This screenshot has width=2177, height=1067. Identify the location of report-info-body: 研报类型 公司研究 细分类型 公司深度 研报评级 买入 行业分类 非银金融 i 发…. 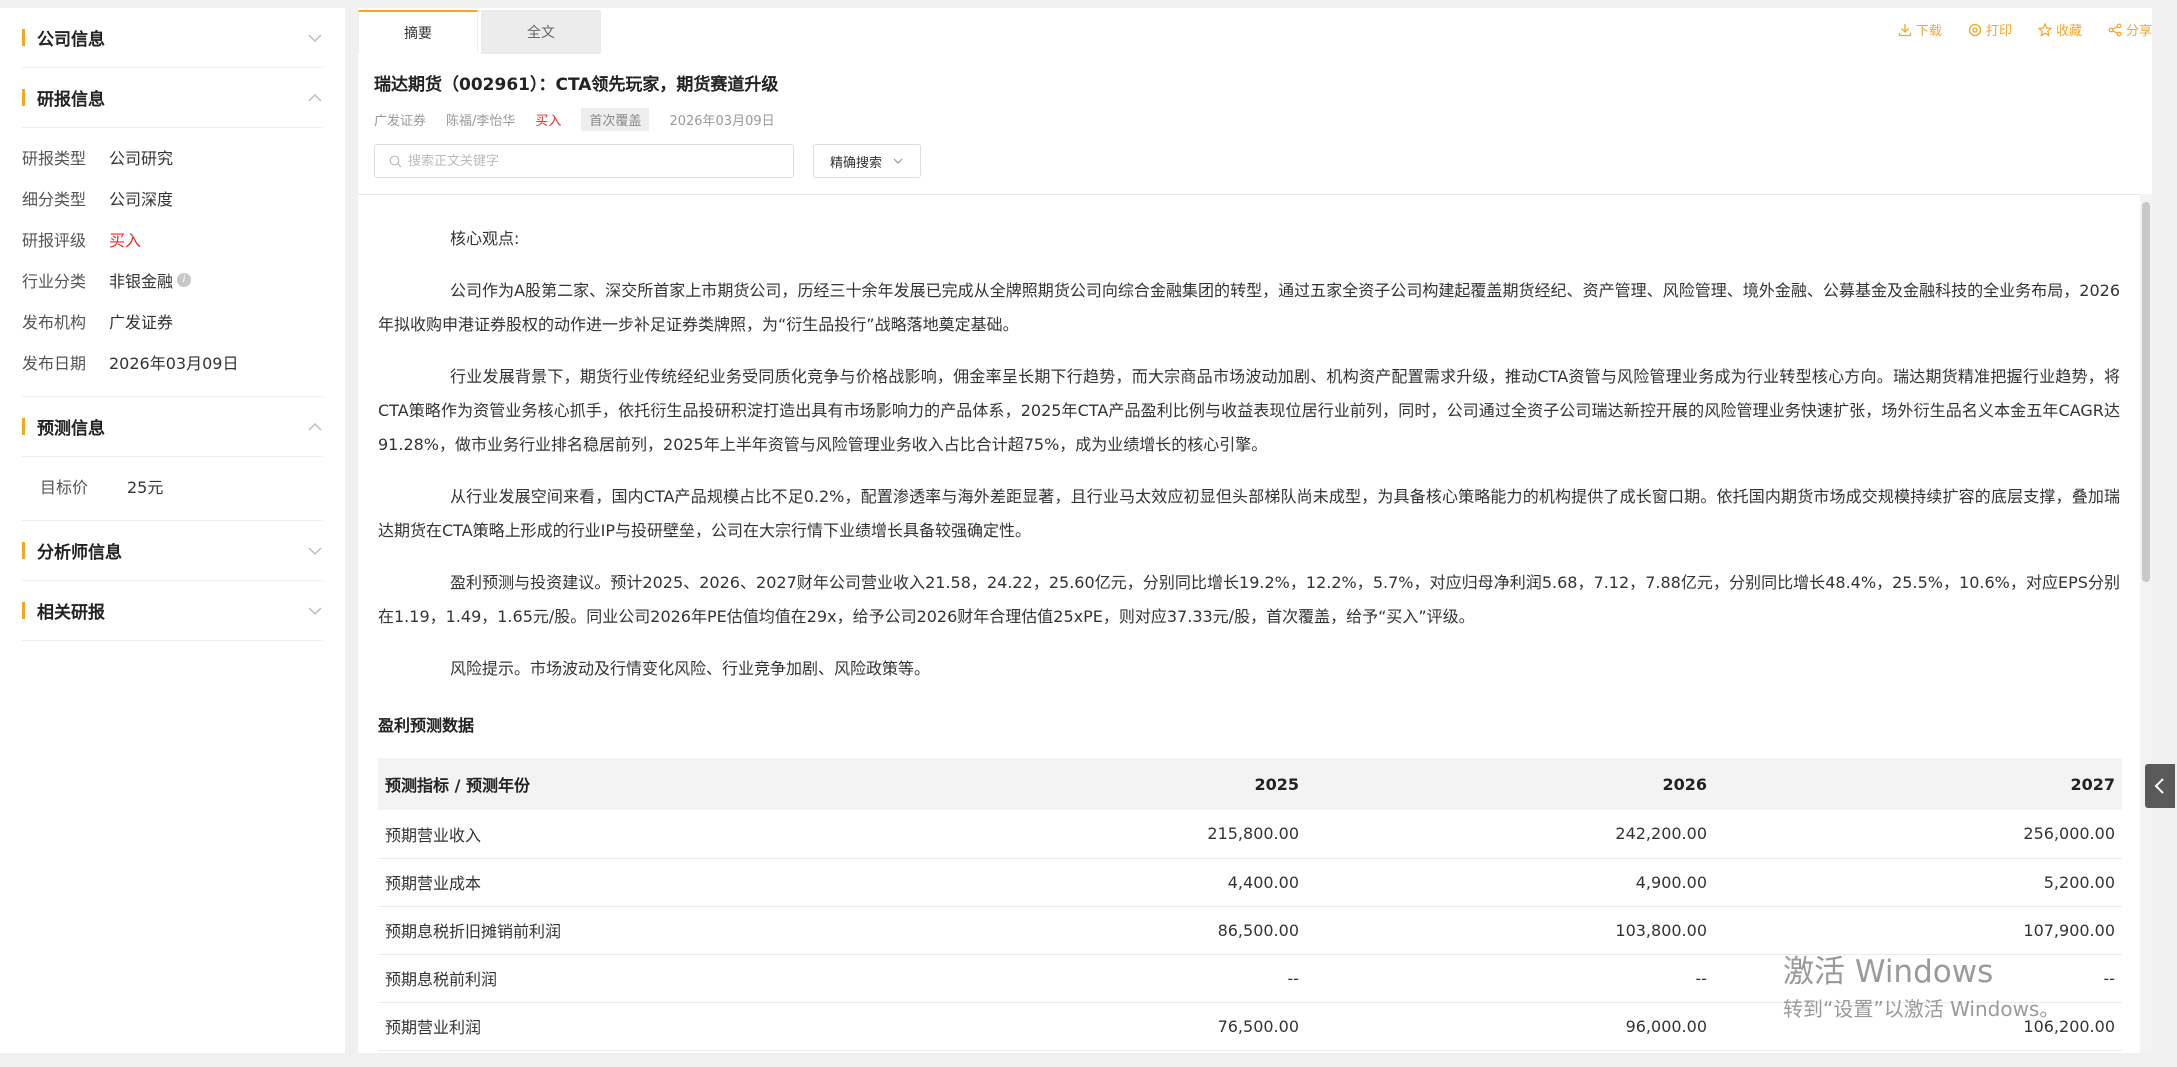
(172, 262).